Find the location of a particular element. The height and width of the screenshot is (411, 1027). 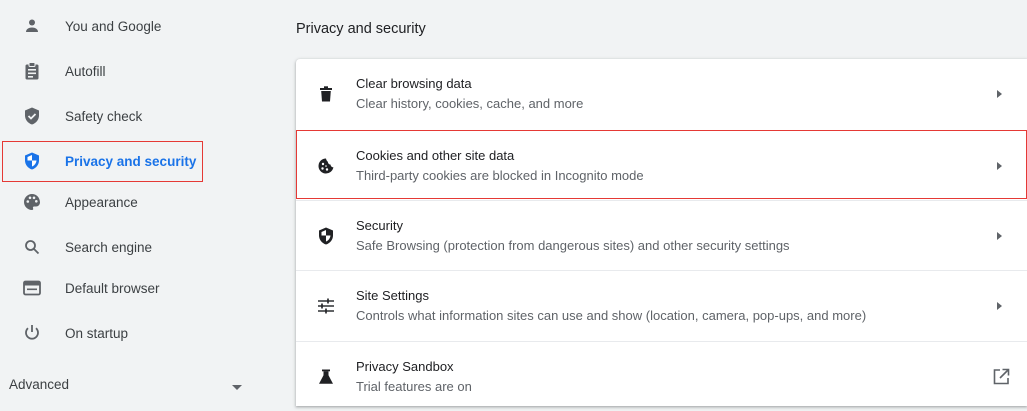

sidebar-item-you-and-google: You and Google is located at coordinates (130, 26).